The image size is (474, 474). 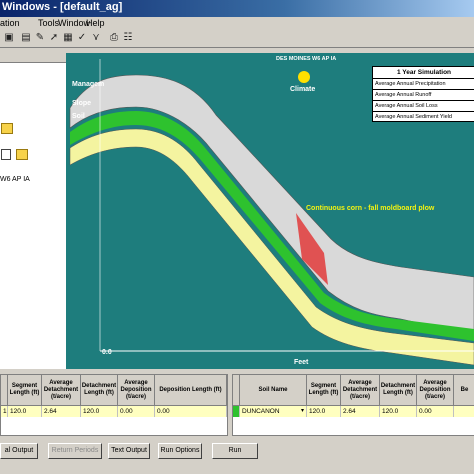 What do you see at coordinates (10, 23) in the screenshot?
I see `menu-item-partial: ation` at bounding box center [10, 23].